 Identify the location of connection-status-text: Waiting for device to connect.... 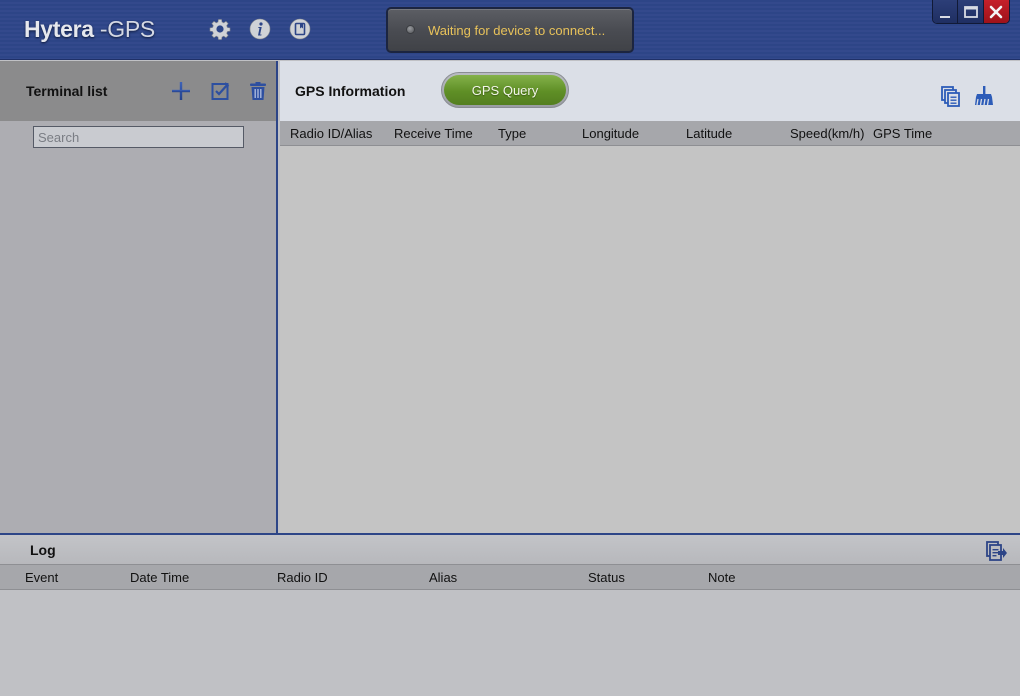
(517, 30).